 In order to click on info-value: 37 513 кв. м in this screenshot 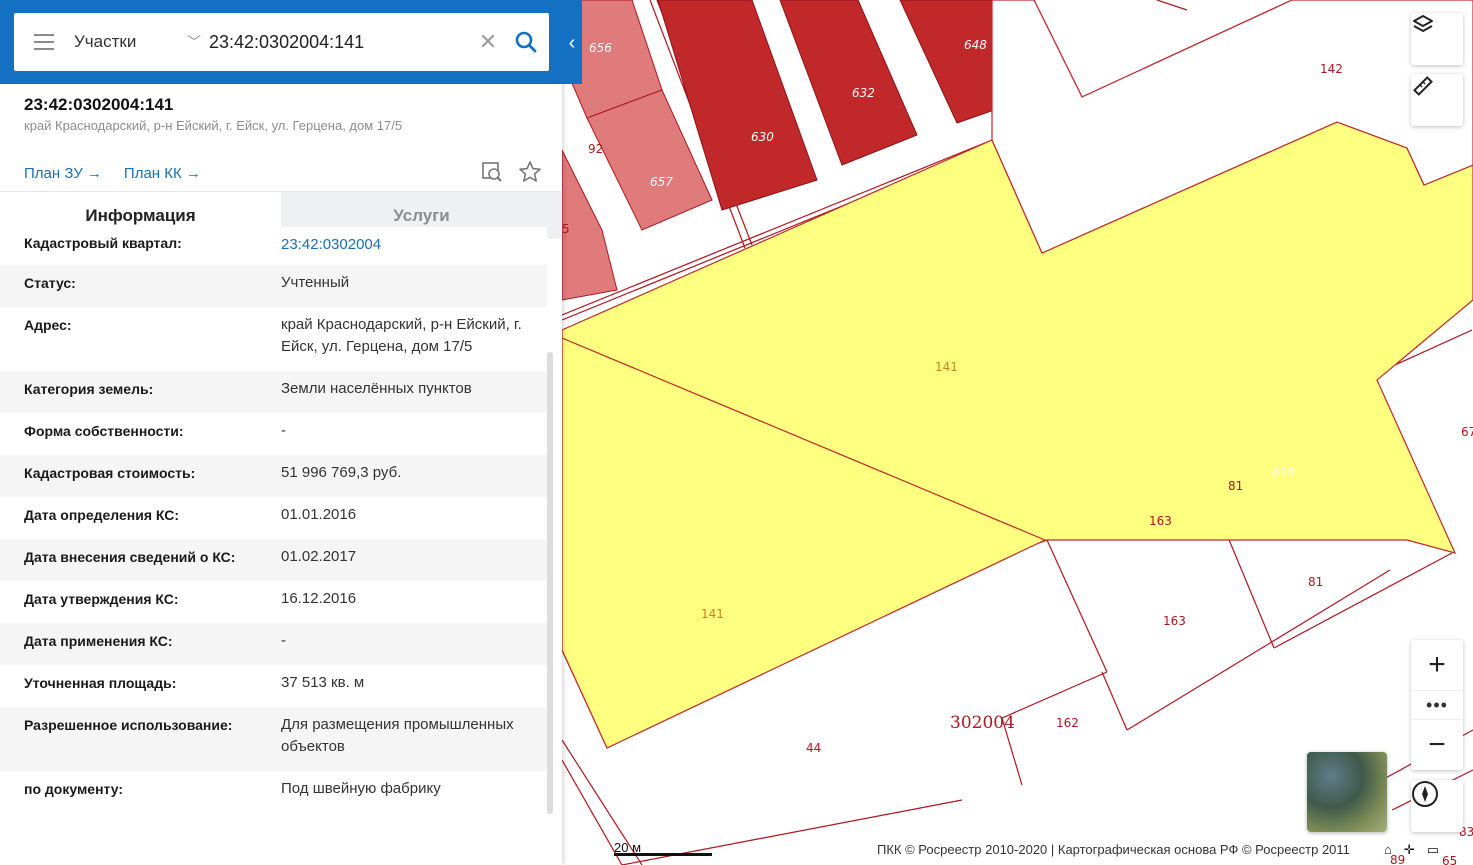, I will do `click(323, 682)`.